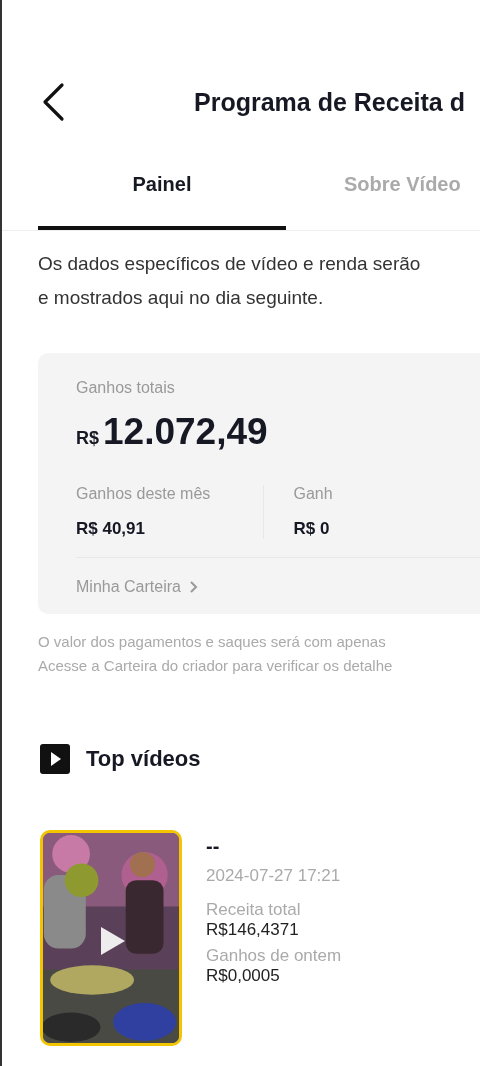 The height and width of the screenshot is (1066, 480). What do you see at coordinates (312, 529) in the screenshot?
I see `stat-value: R$ 0` at bounding box center [312, 529].